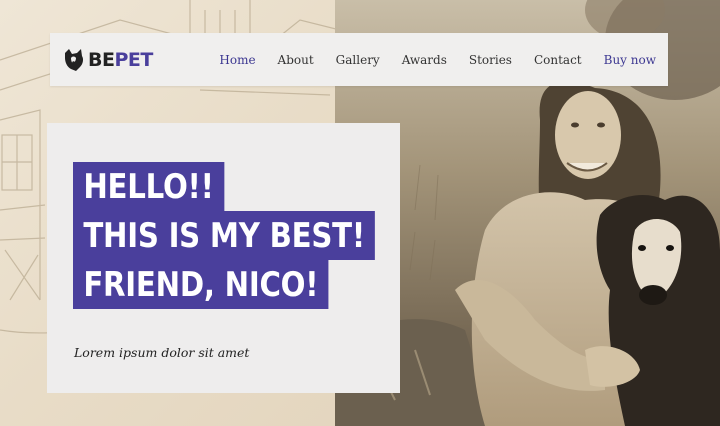 The width and height of the screenshot is (720, 426). Describe the element at coordinates (296, 60) in the screenshot. I see `nav-item-about: About` at that location.